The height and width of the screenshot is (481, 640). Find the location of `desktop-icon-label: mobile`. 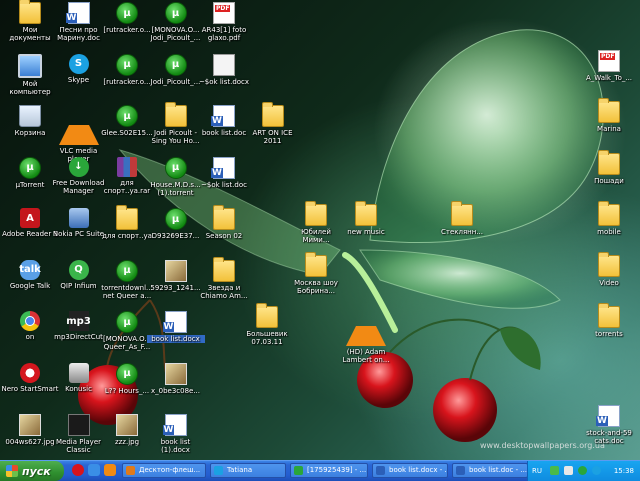

desktop-icon-label: mobile is located at coordinates (609, 232).